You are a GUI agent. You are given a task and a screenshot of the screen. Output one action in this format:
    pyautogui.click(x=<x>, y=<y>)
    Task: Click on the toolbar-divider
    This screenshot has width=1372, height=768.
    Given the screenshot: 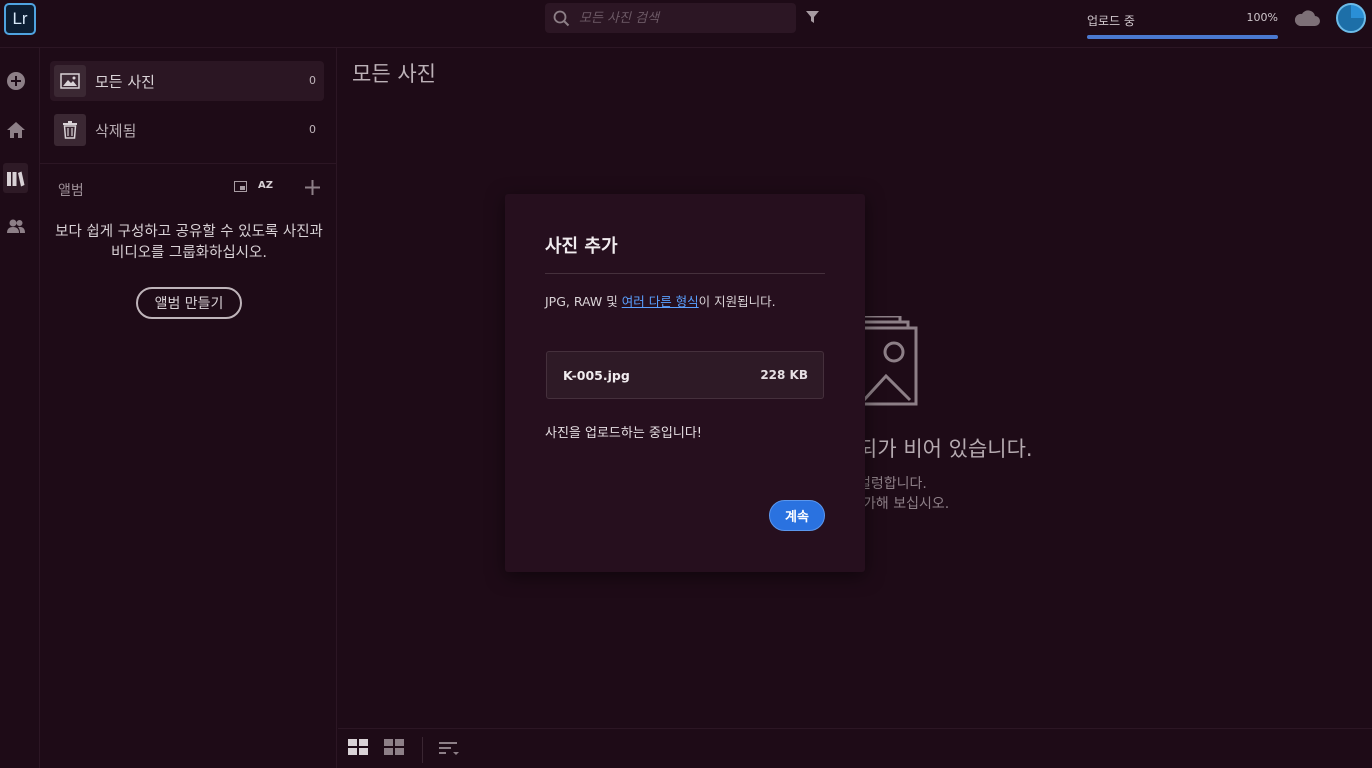 What is the action you would take?
    pyautogui.click(x=422, y=750)
    